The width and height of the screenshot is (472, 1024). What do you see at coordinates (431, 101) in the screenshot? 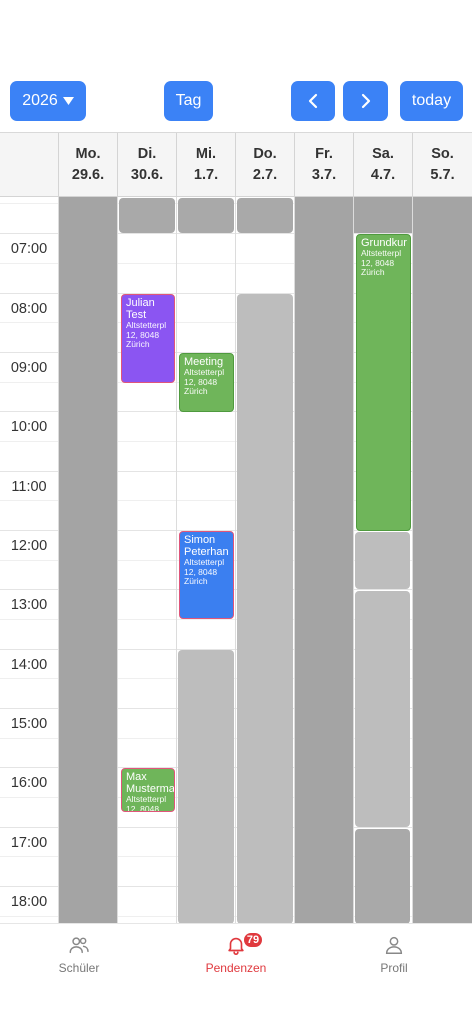
I see `today-button: today` at bounding box center [431, 101].